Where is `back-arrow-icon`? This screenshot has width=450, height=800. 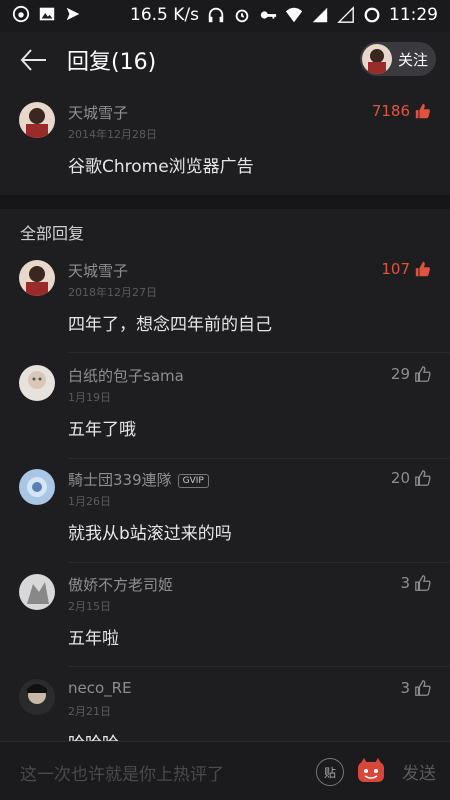
back-arrow-icon is located at coordinates (33, 60).